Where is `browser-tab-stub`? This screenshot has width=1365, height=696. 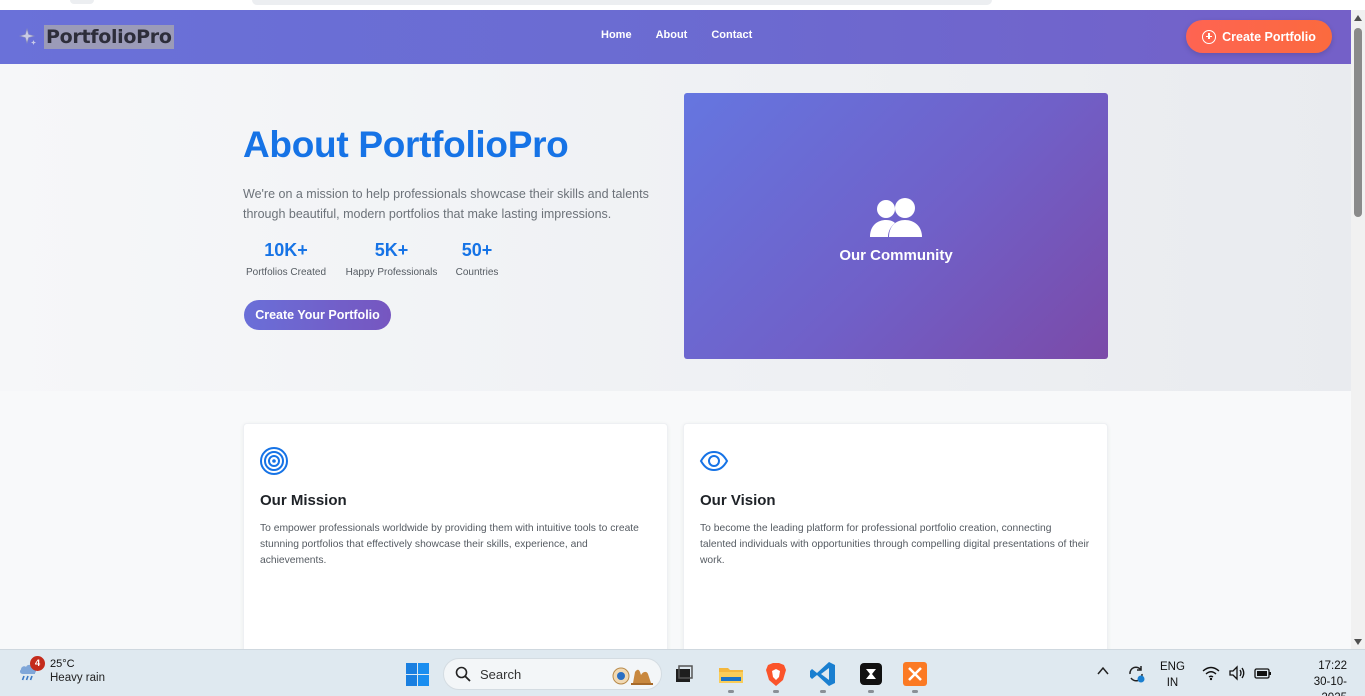
browser-tab-stub is located at coordinates (82, 2).